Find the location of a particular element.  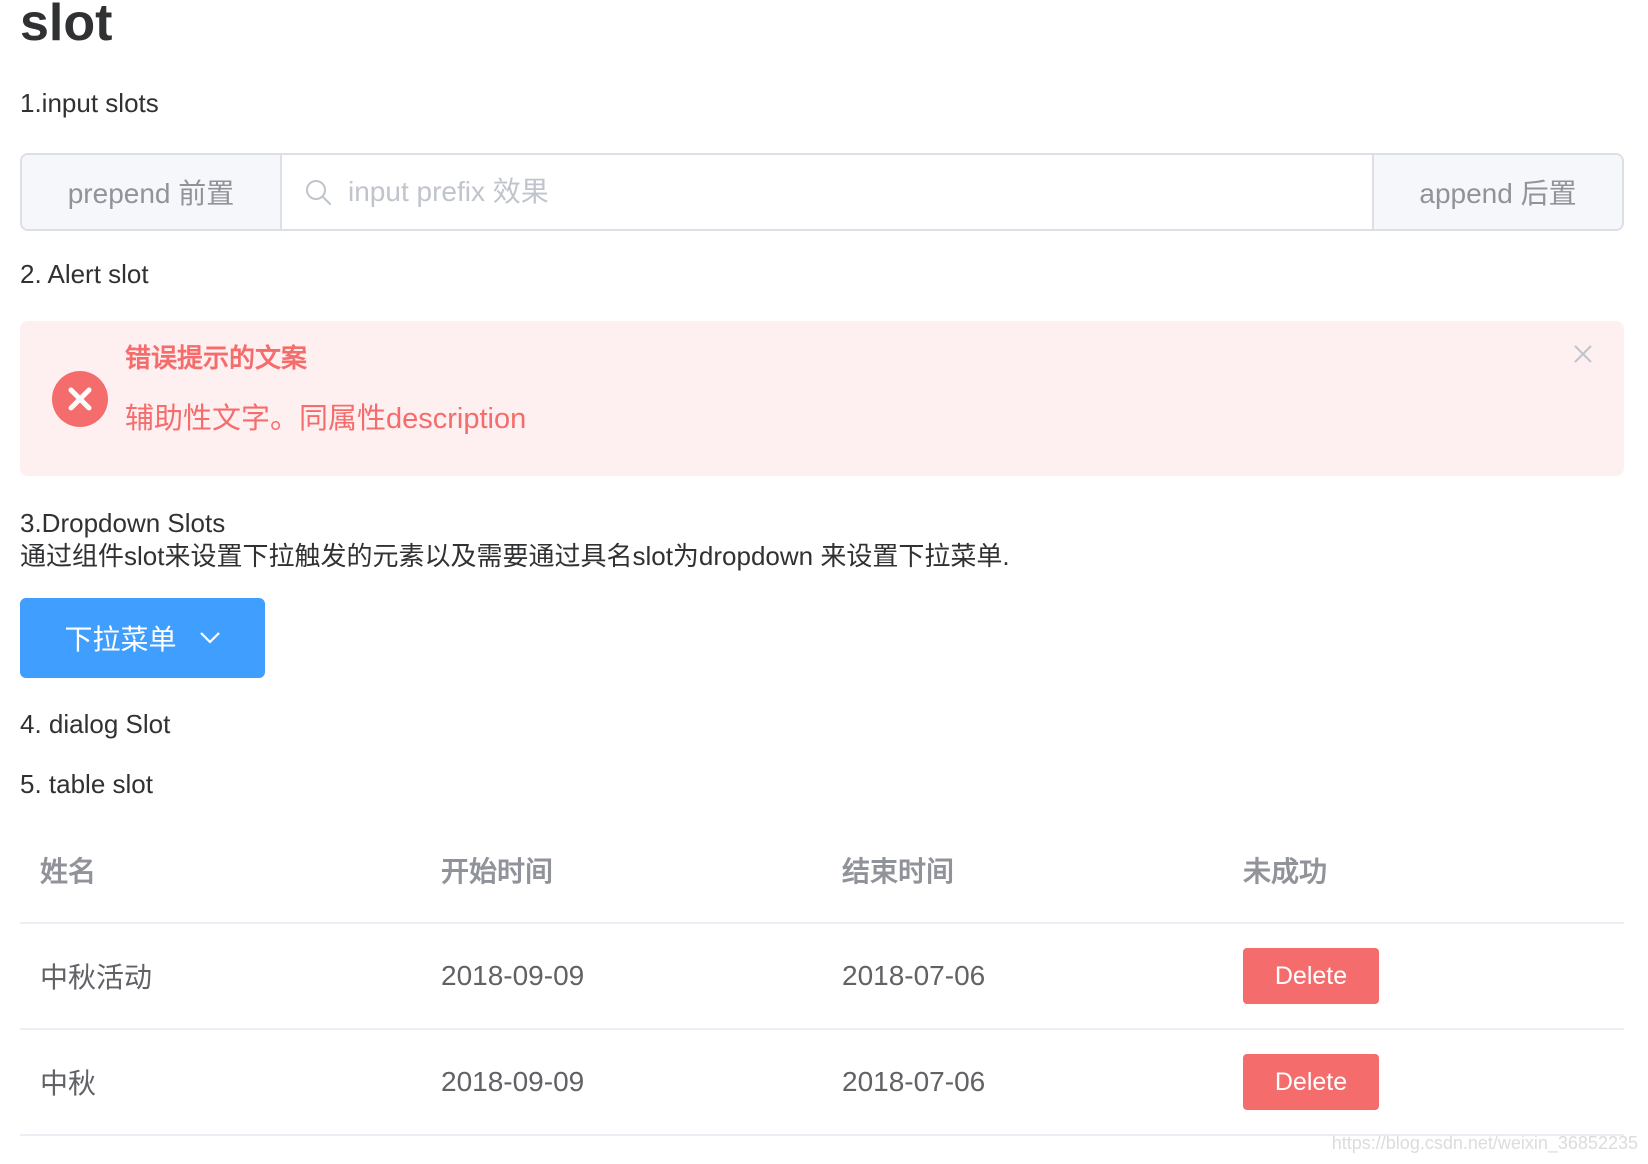

search-icon is located at coordinates (318, 192).